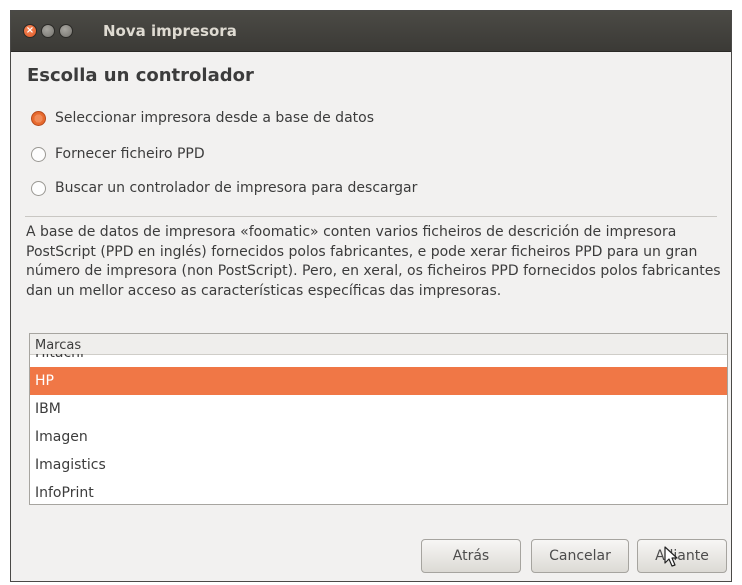 Image resolution: width=742 pixels, height=585 pixels. Describe the element at coordinates (66, 31) in the screenshot. I see `maximize-icon` at that location.